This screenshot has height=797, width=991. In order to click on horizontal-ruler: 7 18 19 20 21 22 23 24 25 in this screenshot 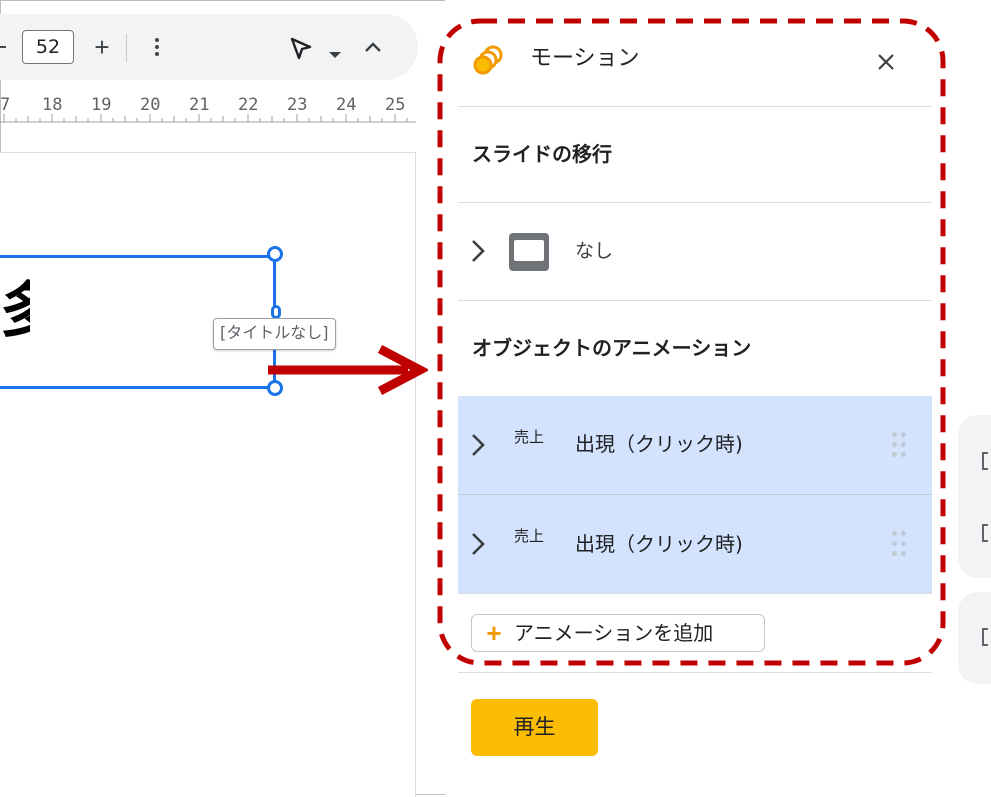, I will do `click(208, 108)`.